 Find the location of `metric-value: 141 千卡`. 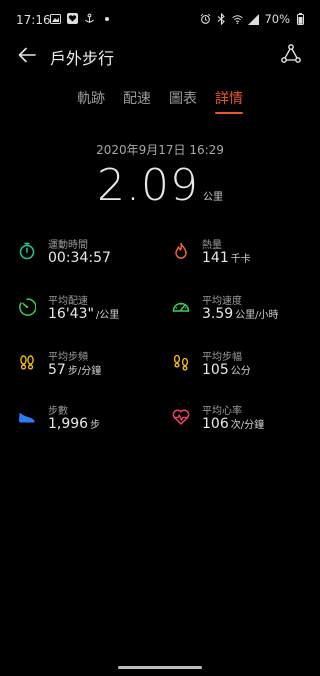

metric-value: 141 千卡 is located at coordinates (226, 258).